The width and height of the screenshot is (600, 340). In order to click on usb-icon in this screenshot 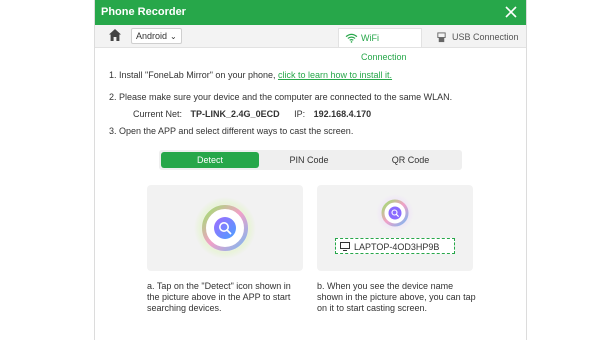, I will do `click(441, 37)`.